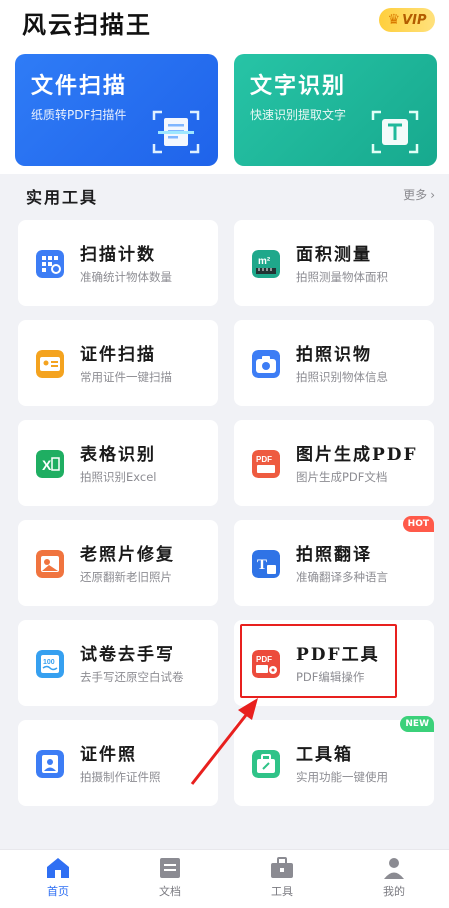 The width and height of the screenshot is (449, 908). I want to click on tab-label: 我的, so click(394, 891).